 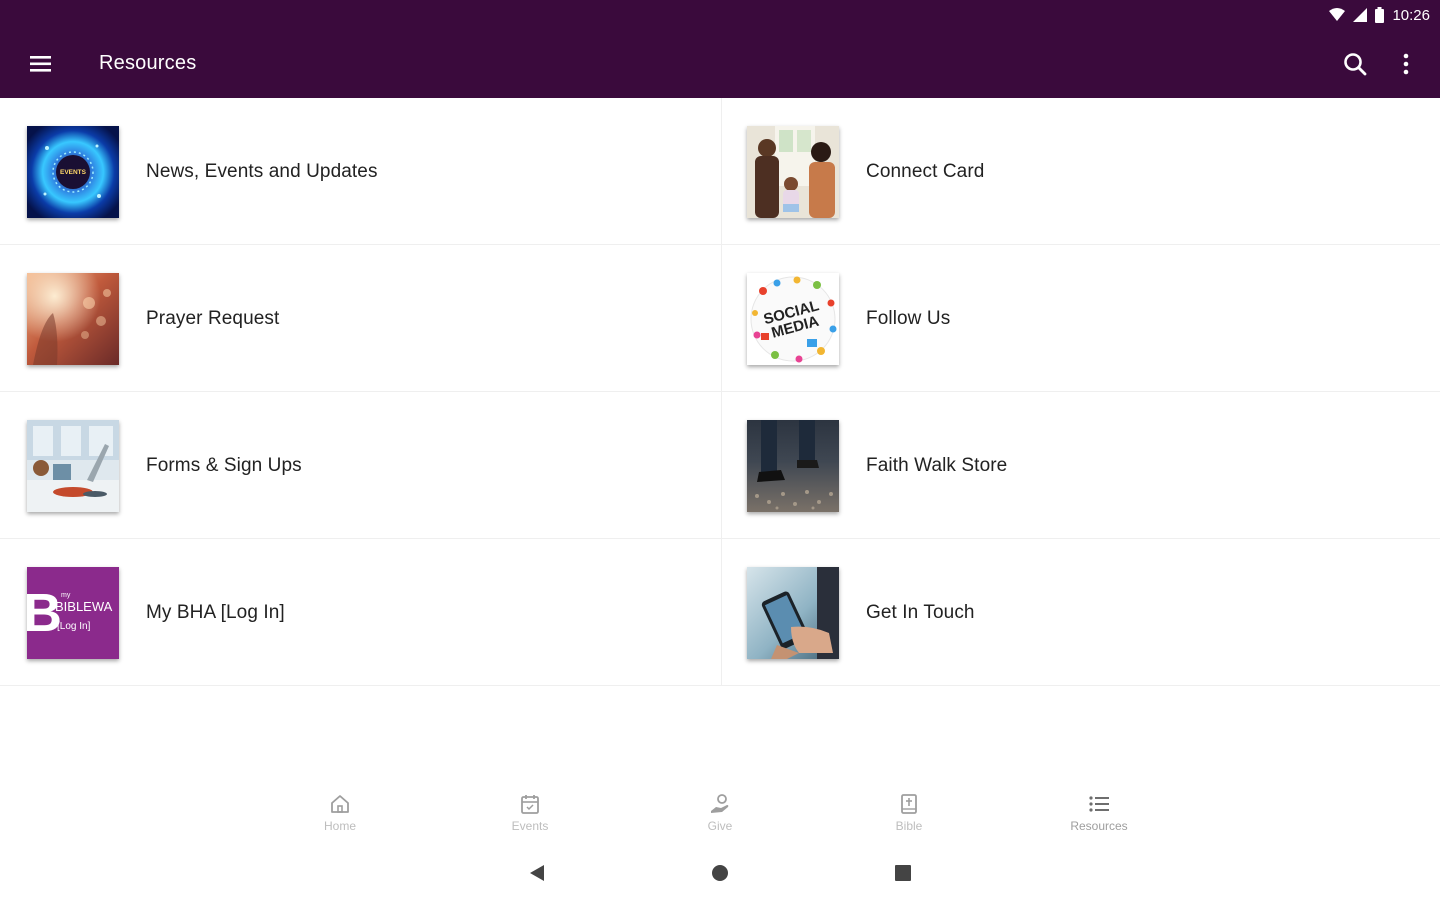 I want to click on home-icon, so click(x=340, y=804).